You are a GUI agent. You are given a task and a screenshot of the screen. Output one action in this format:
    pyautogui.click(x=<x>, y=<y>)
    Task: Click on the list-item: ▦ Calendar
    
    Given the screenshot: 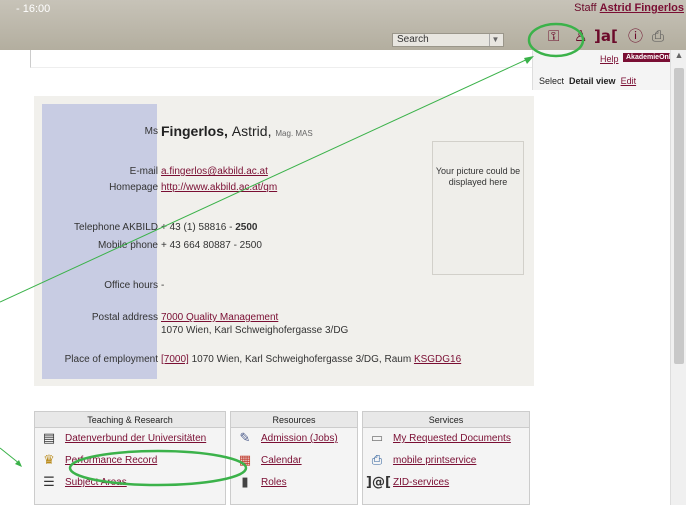 What is the action you would take?
    pyautogui.click(x=294, y=461)
    